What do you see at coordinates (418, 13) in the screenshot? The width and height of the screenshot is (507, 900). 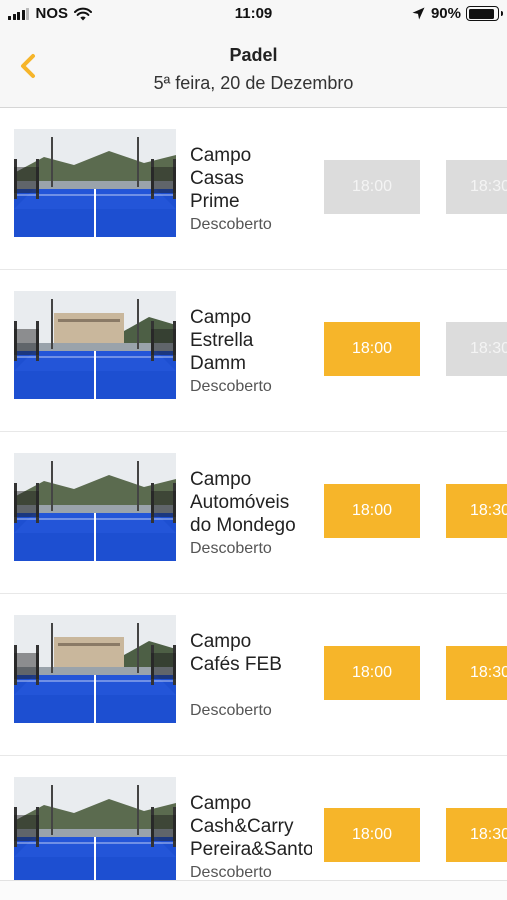 I see `location-arrow-icon` at bounding box center [418, 13].